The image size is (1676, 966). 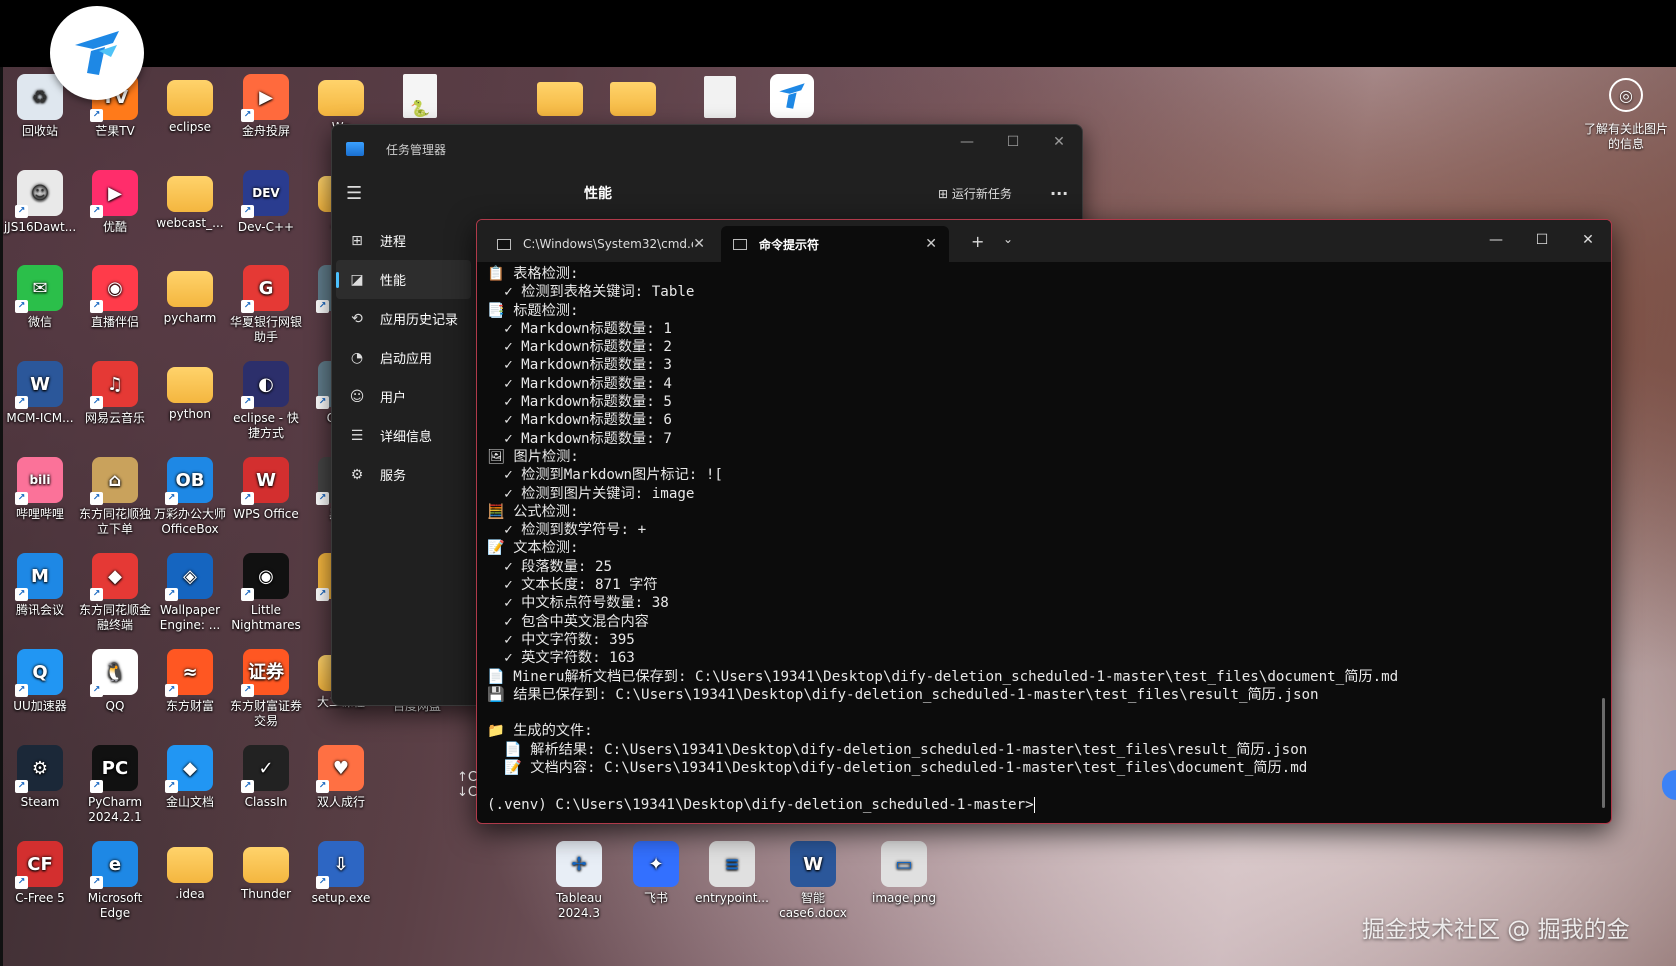 I want to click on desktop-icon: OB ↗ 万彩办公大师OfficeBox, so click(x=190, y=497).